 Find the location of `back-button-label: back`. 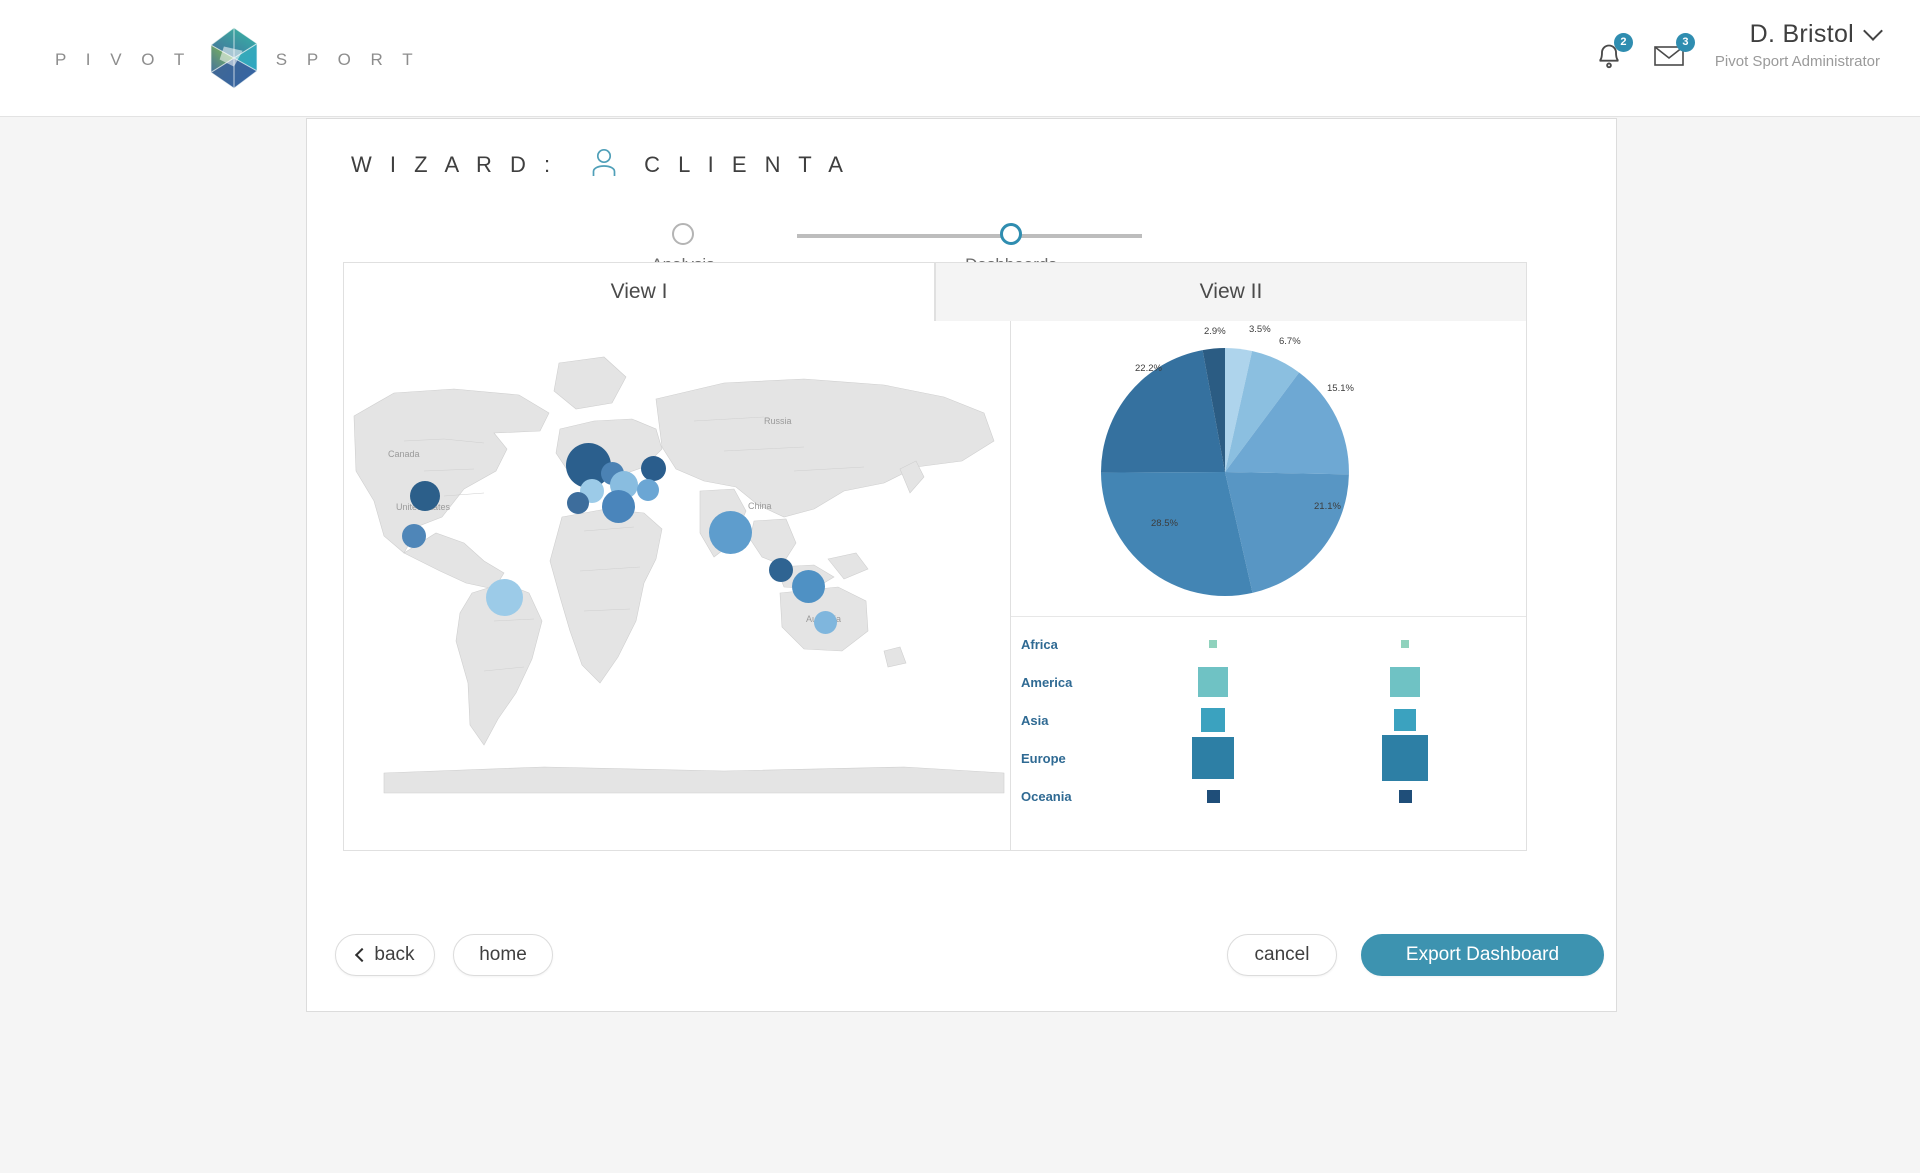

back-button-label: back is located at coordinates (394, 954).